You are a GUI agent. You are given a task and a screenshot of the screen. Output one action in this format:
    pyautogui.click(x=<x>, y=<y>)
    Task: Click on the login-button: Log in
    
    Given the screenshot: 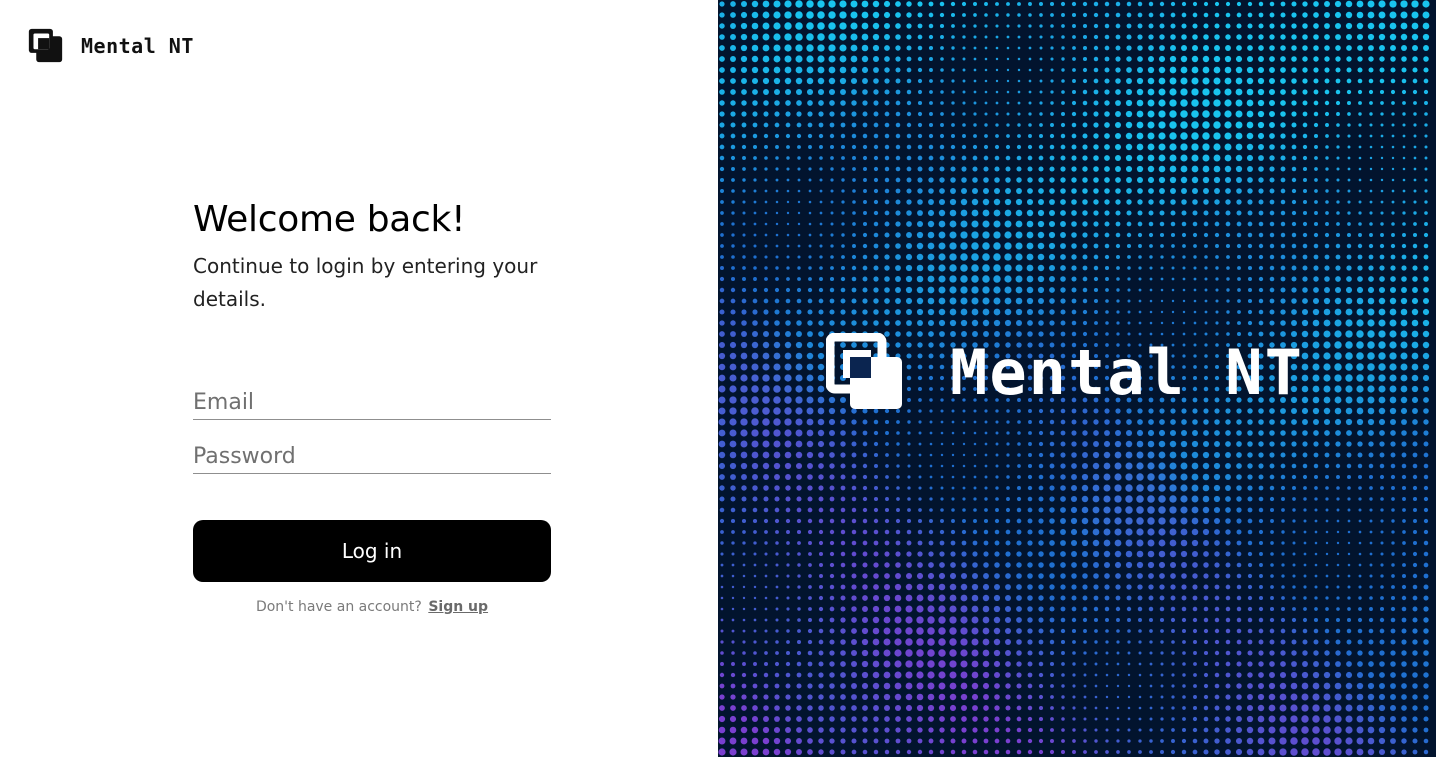 What is the action you would take?
    pyautogui.click(x=372, y=551)
    